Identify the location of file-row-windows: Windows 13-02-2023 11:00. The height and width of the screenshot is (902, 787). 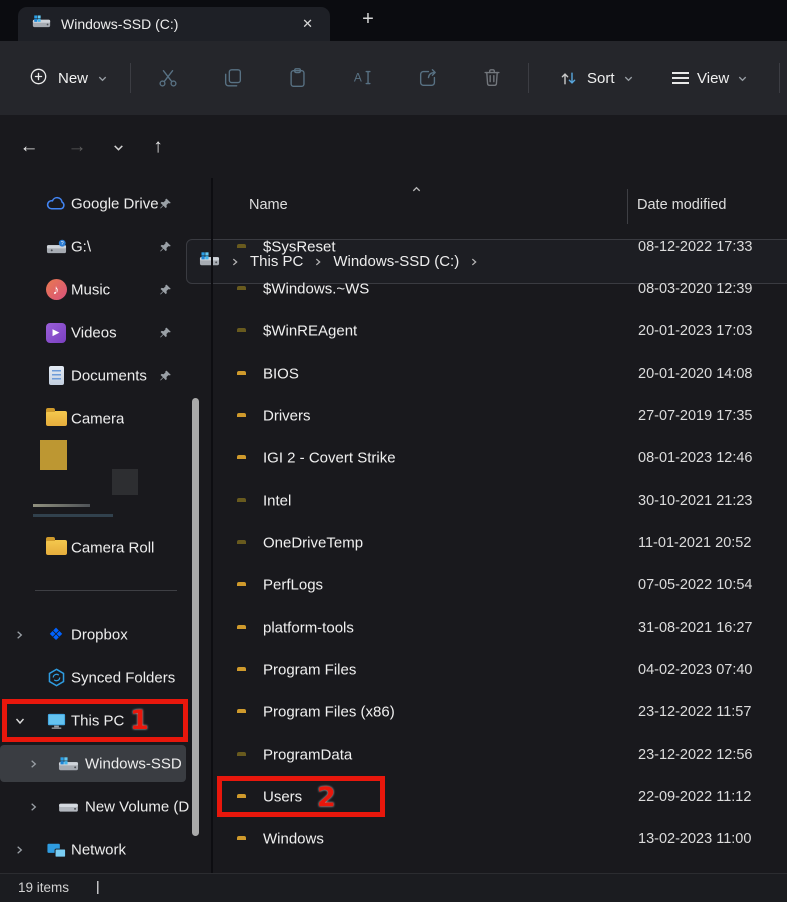
(500, 839).